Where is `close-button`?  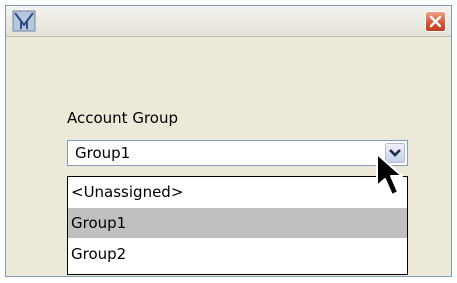 close-button is located at coordinates (435, 21).